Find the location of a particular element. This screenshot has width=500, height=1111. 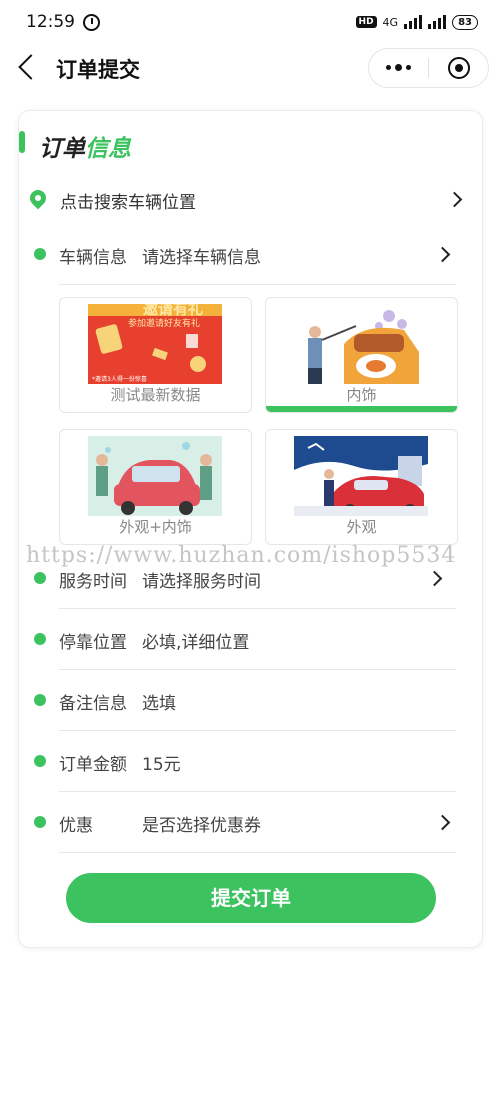

alarm-icon is located at coordinates (91, 22).